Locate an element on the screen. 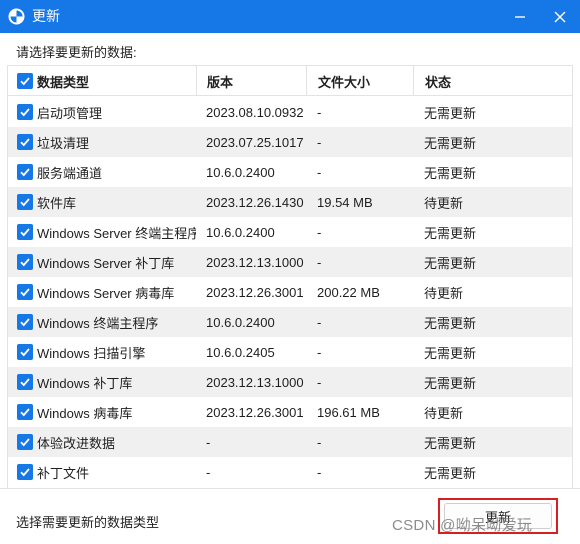 This screenshot has width=580, height=544. row-name: 补丁文件 is located at coordinates (63, 473).